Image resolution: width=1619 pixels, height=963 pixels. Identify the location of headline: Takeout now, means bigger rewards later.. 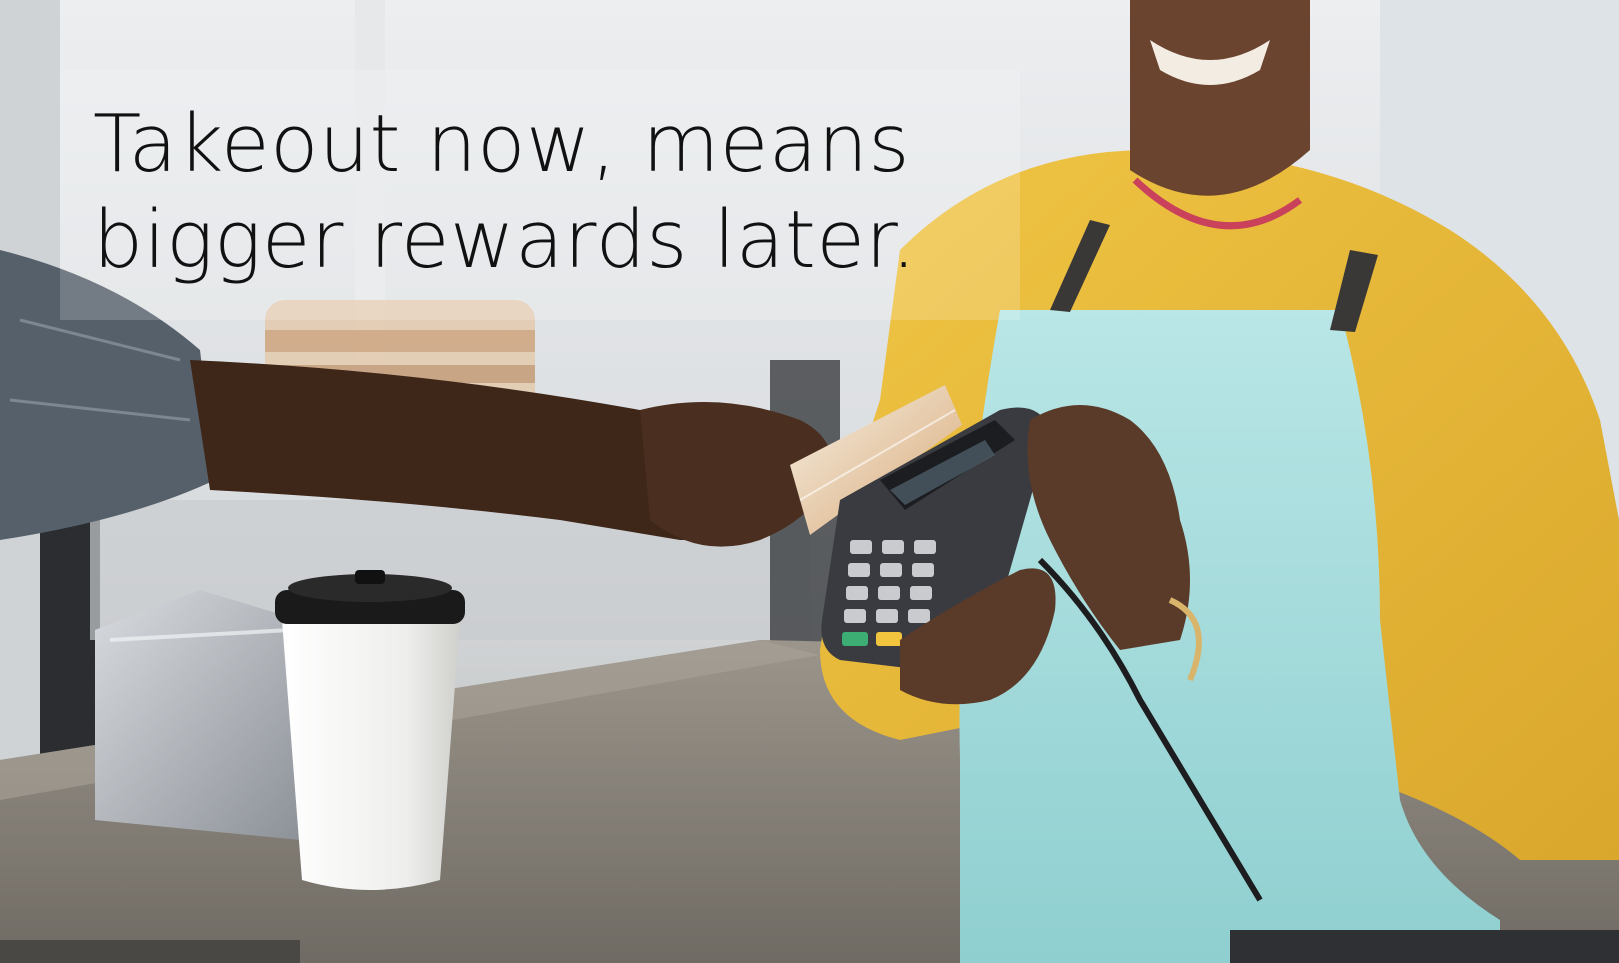
(593, 192).